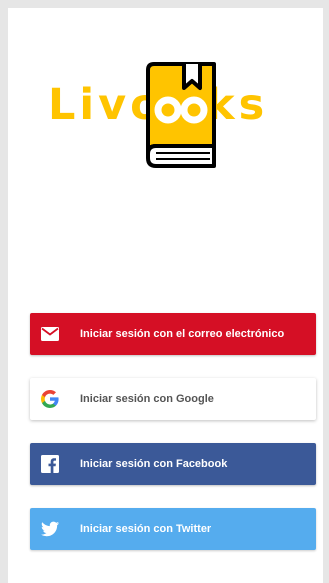 The width and height of the screenshot is (329, 583). I want to click on twitter-login-button: Iniciar sesión con Twitter, so click(173, 529).